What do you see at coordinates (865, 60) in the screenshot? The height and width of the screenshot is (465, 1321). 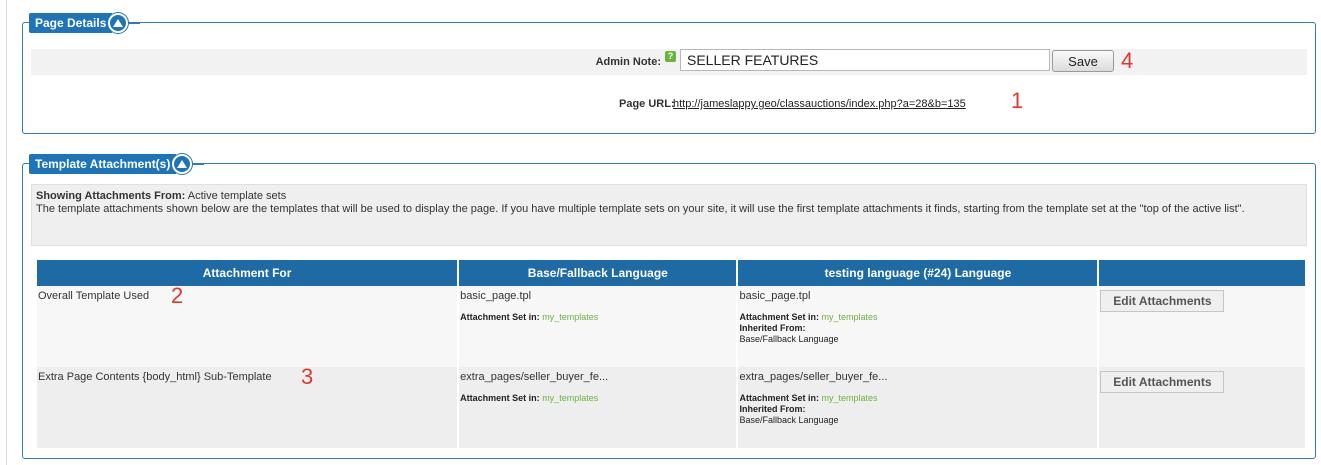 I see `admin-note-input` at bounding box center [865, 60].